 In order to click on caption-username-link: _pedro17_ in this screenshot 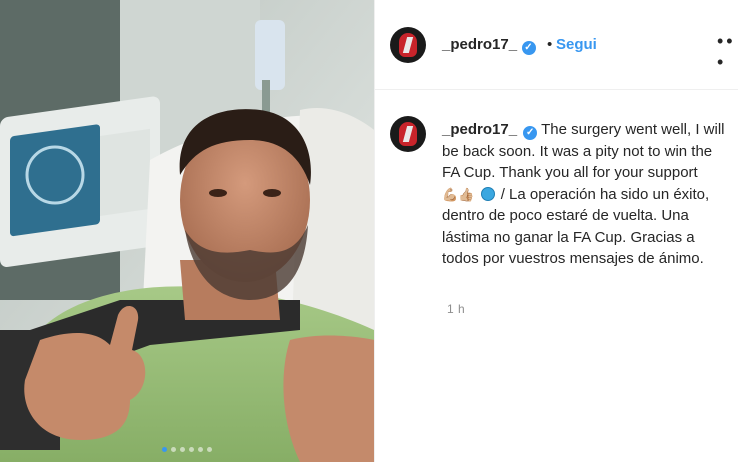, I will do `click(479, 129)`.